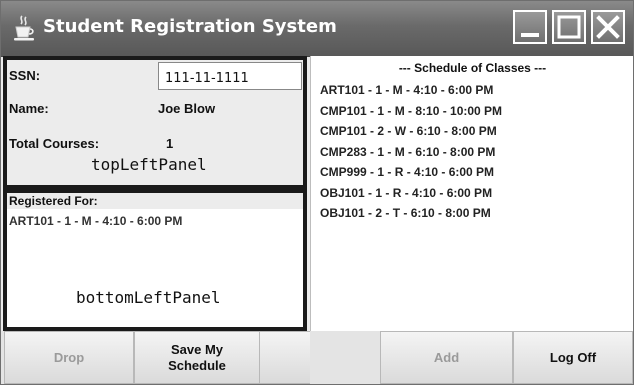  I want to click on bottom-left-panel-label: bottomLeftPanel, so click(148, 297).